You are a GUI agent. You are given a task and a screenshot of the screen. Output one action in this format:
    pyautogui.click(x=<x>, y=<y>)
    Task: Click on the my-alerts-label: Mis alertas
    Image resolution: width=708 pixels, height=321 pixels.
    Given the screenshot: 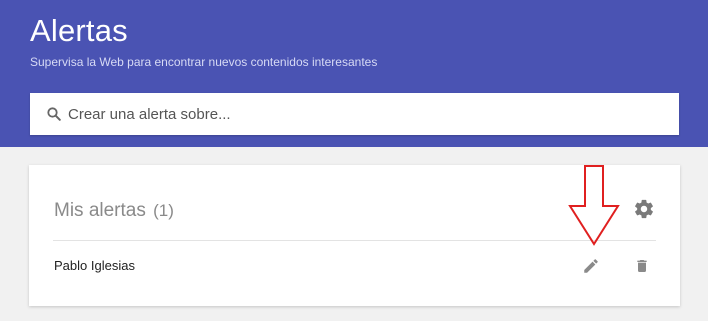 What is the action you would take?
    pyautogui.click(x=100, y=210)
    